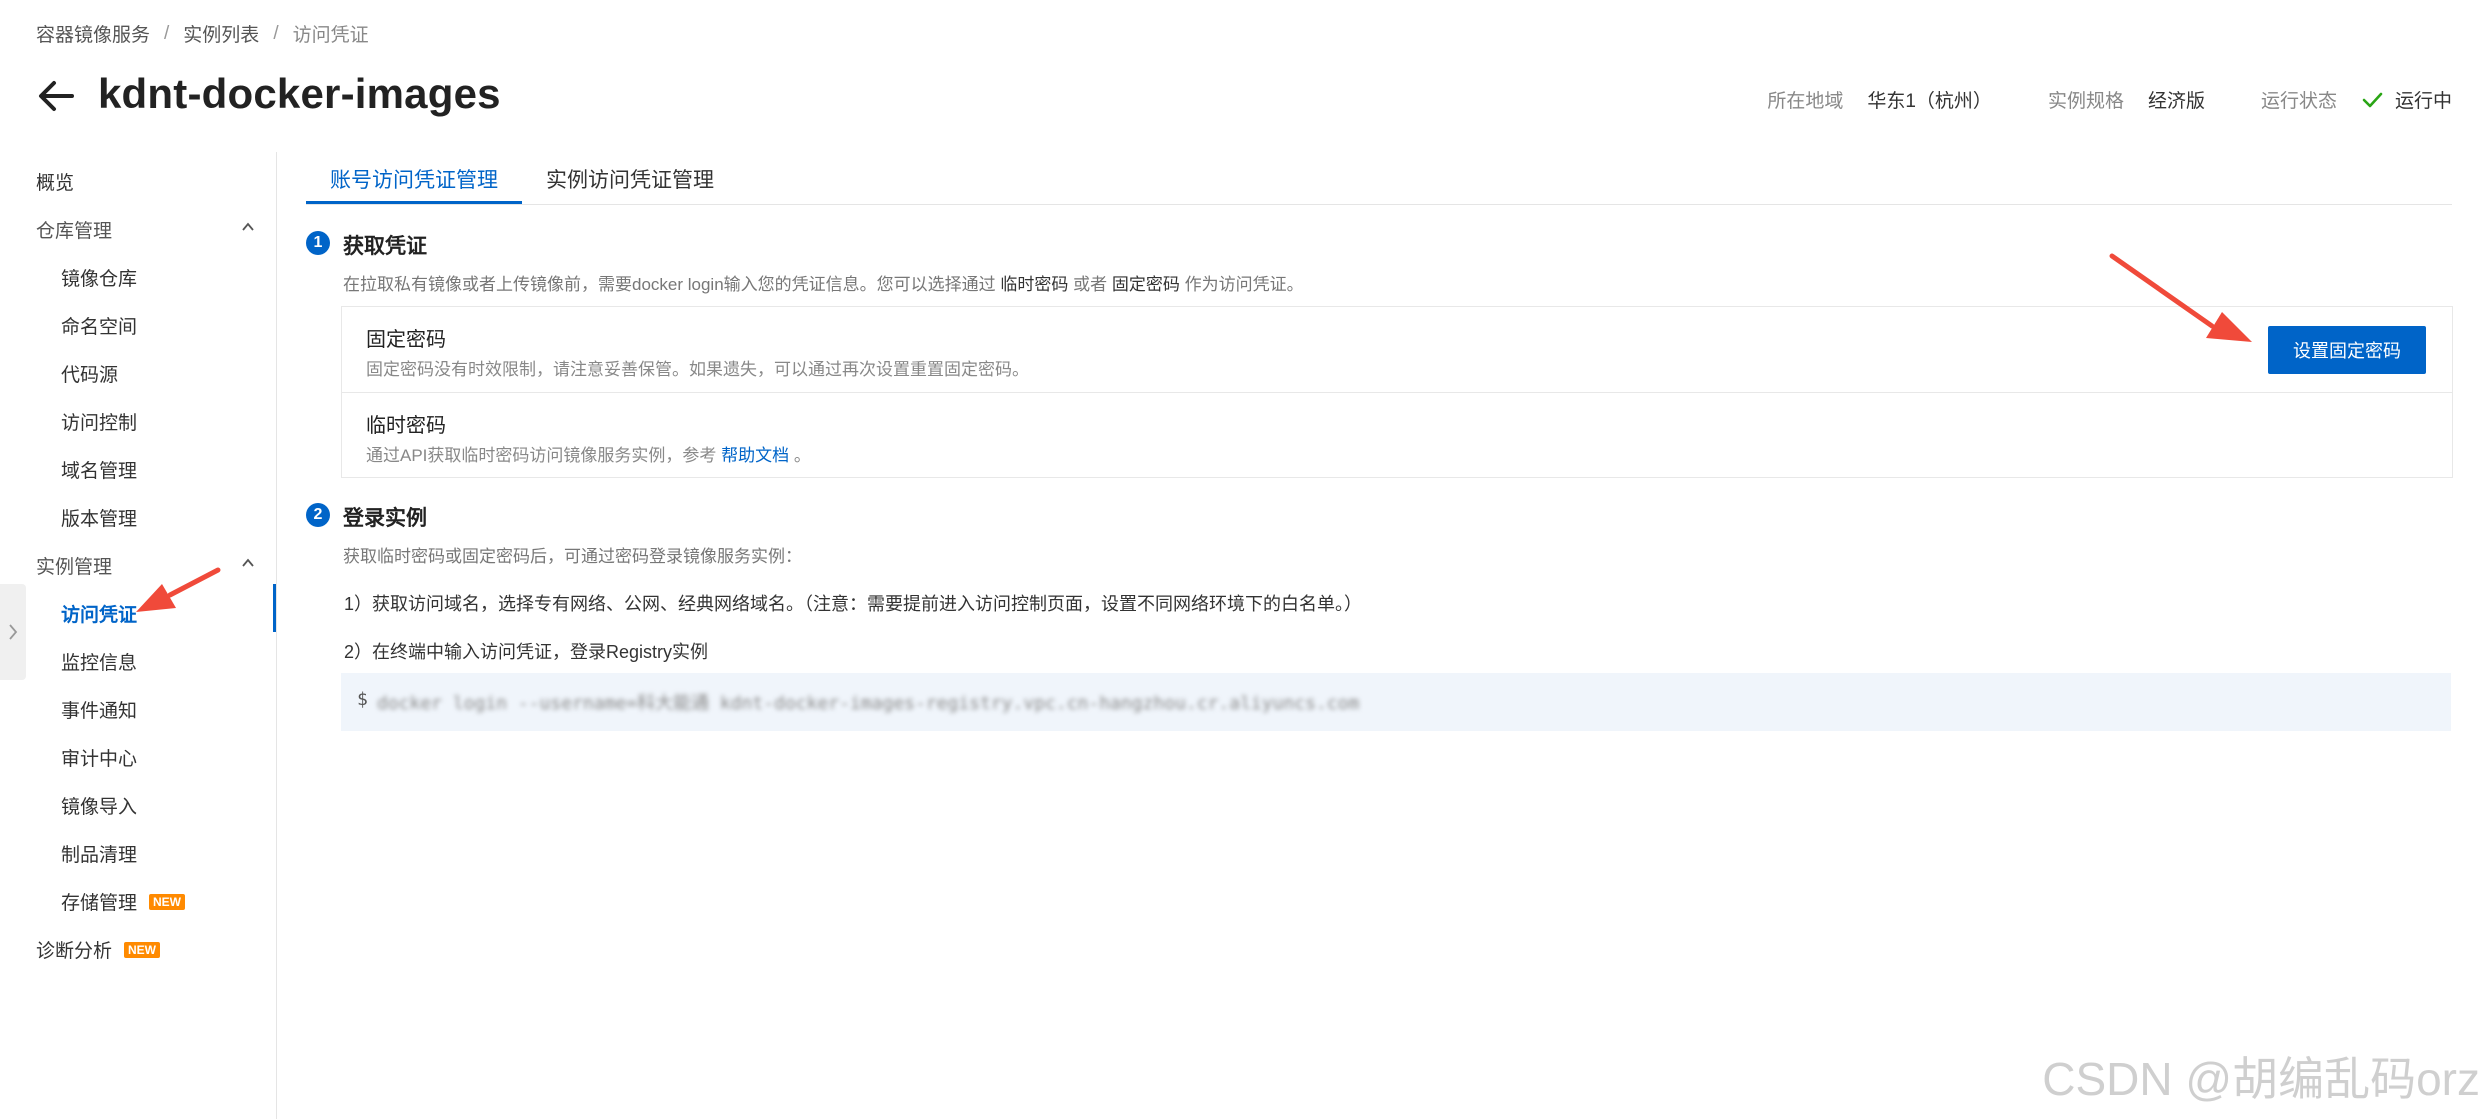 This screenshot has width=2490, height=1119. I want to click on sidebar-item-domains: 域名管理, so click(99, 469).